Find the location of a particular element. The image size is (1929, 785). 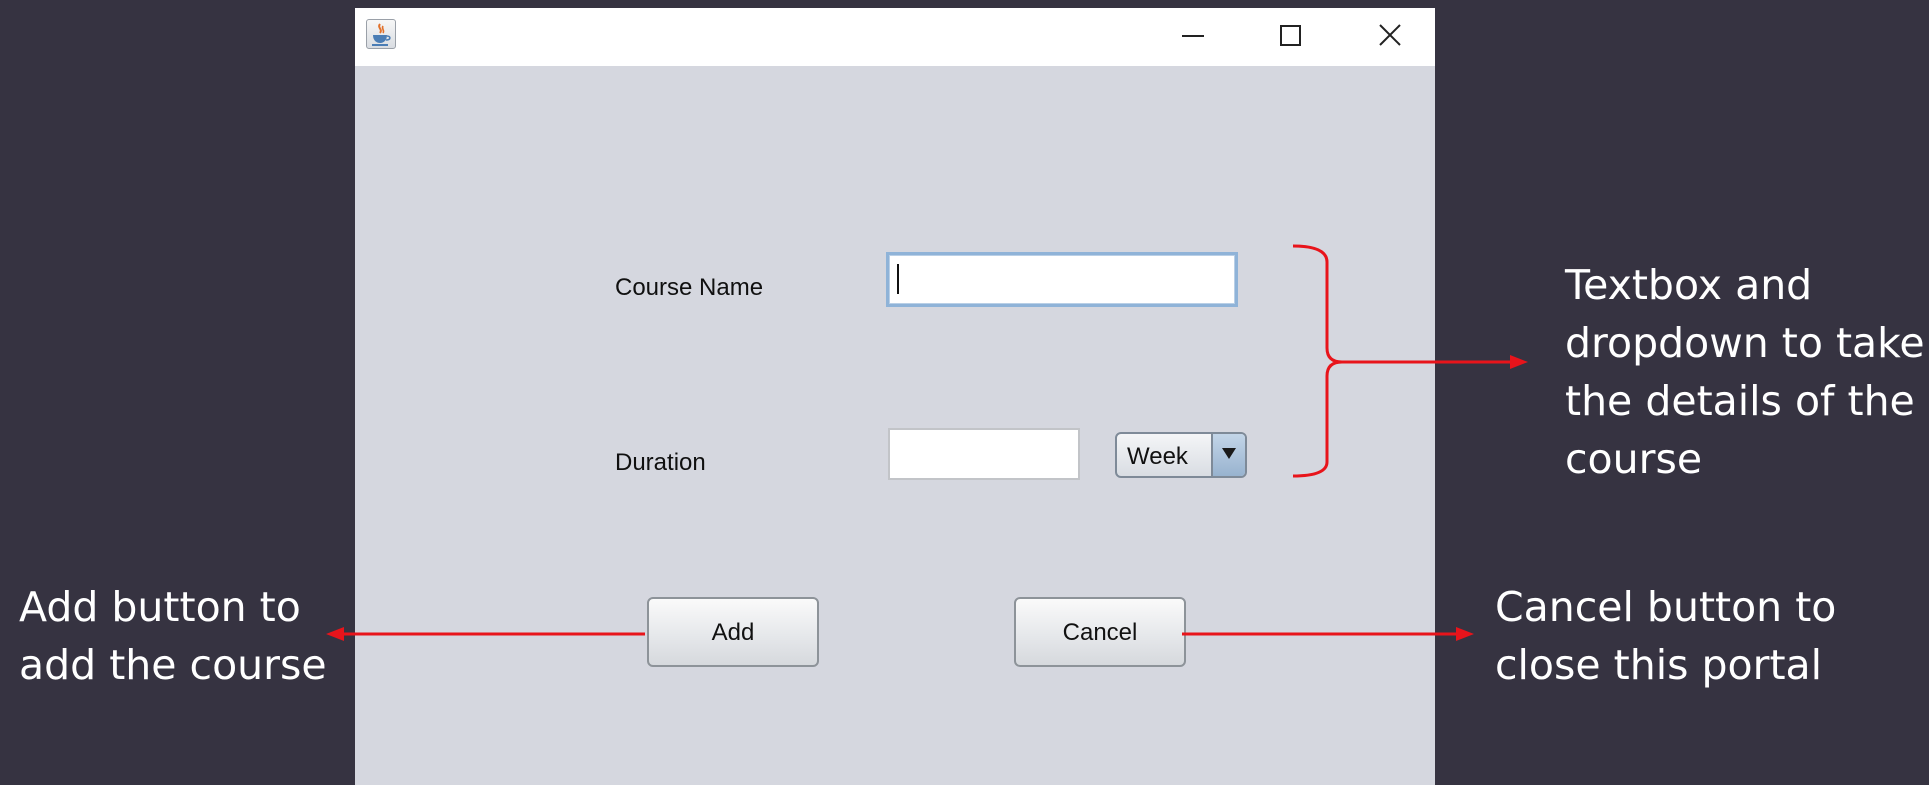

cancel-annotation: Cancel button to close this portal is located at coordinates (1665, 636).